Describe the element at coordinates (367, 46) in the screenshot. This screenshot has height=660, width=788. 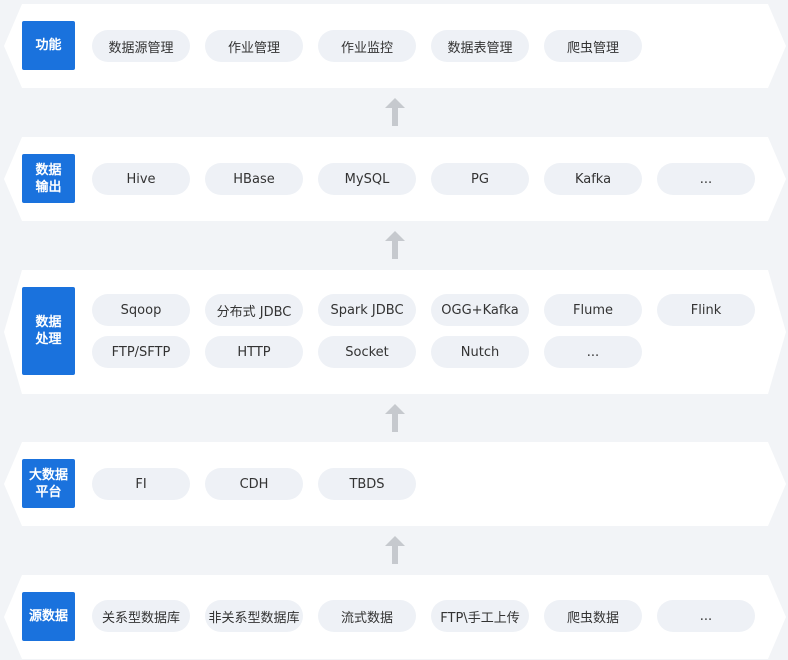
I see `pill-item: 作业监控` at that location.